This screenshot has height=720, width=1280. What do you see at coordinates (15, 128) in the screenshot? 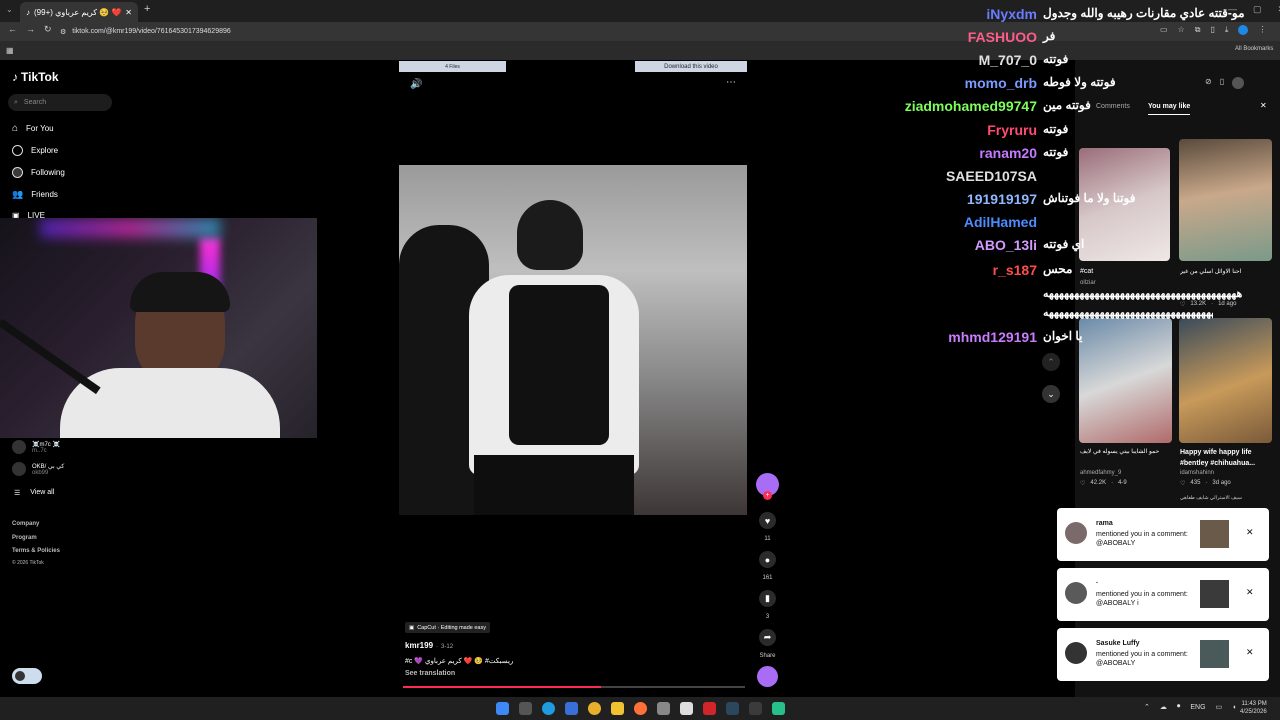
I see `home-icon: ⌂` at bounding box center [15, 128].